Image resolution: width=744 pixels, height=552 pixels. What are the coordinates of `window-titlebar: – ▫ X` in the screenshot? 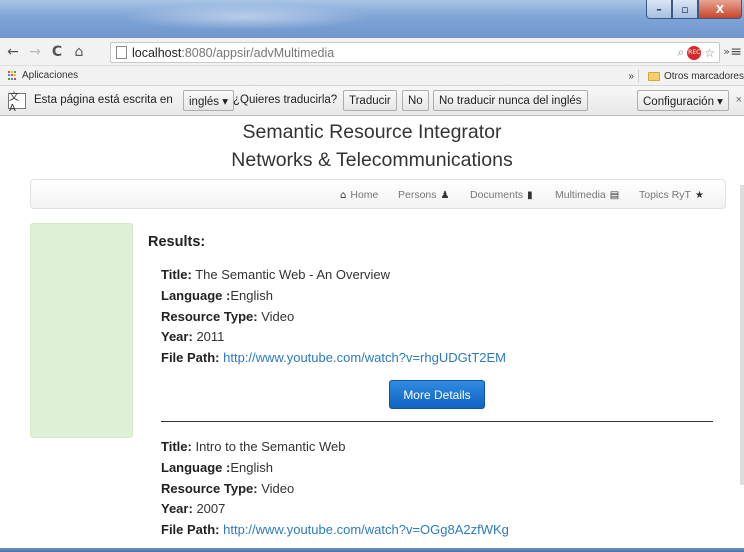 It's located at (372, 19).